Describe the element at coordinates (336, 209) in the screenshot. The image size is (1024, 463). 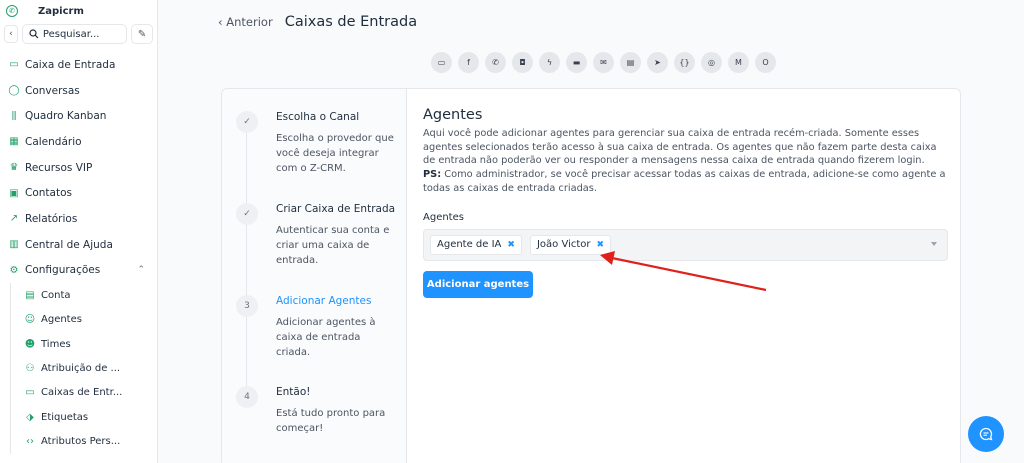
I see `step-title: Criar Caixa de Entrada` at that location.